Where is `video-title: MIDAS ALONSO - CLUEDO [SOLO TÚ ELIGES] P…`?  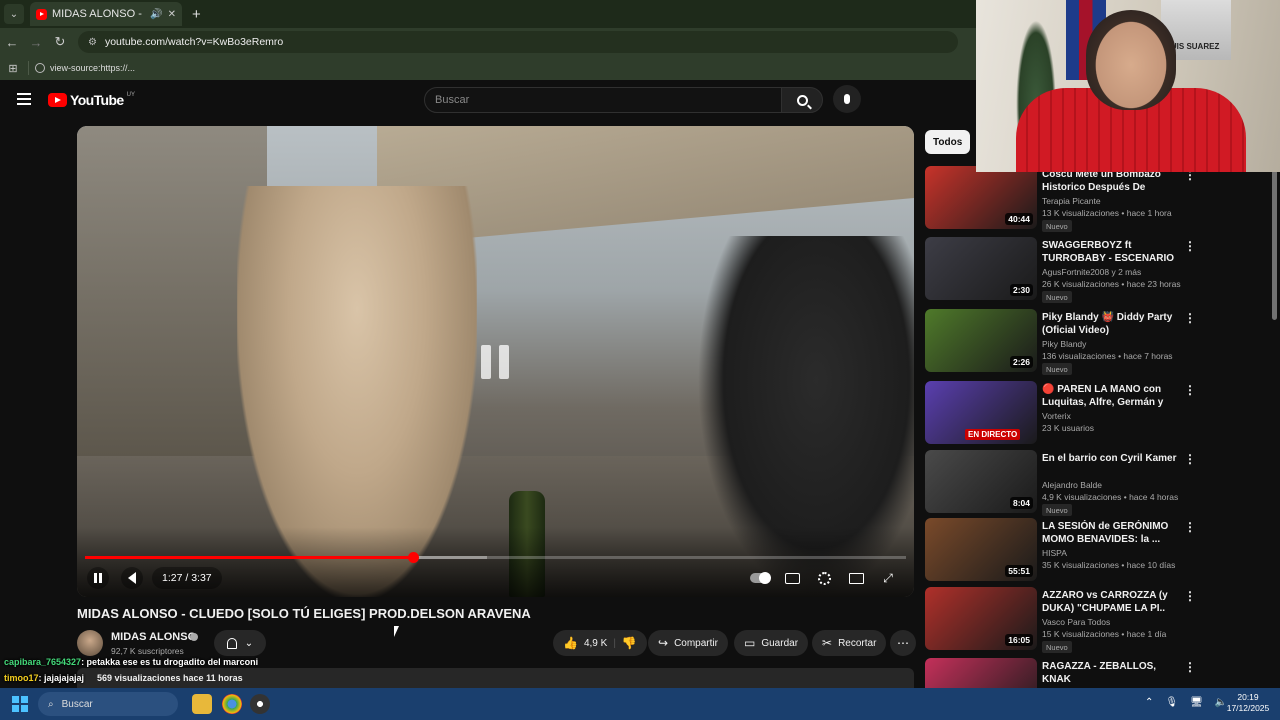 video-title: MIDAS ALONSO - CLUEDO [SOLO TÚ ELIGES] P… is located at coordinates (304, 613).